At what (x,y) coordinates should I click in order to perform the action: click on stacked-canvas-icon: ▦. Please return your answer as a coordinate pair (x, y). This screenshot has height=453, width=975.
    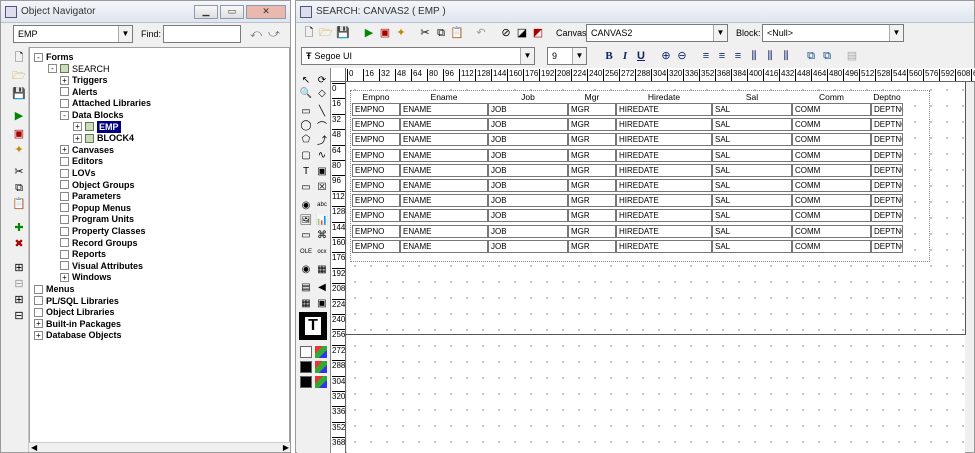
    Looking at the image, I should click on (306, 303).